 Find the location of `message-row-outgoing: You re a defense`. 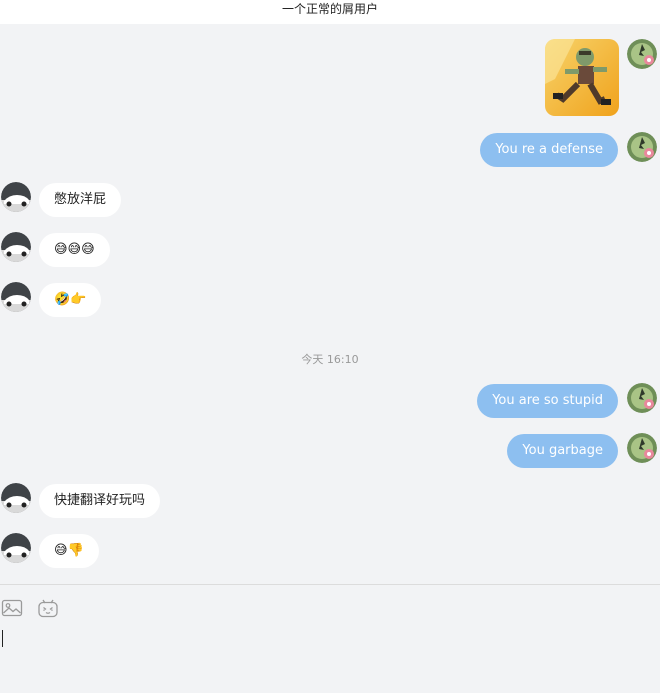

message-row-outgoing: You re a defense is located at coordinates (330, 152).